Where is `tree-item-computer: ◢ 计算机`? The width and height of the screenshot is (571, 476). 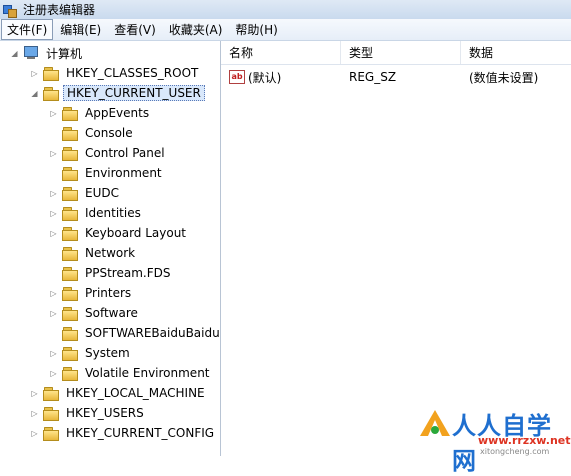 tree-item-computer: ◢ 计算机 is located at coordinates (47, 53).